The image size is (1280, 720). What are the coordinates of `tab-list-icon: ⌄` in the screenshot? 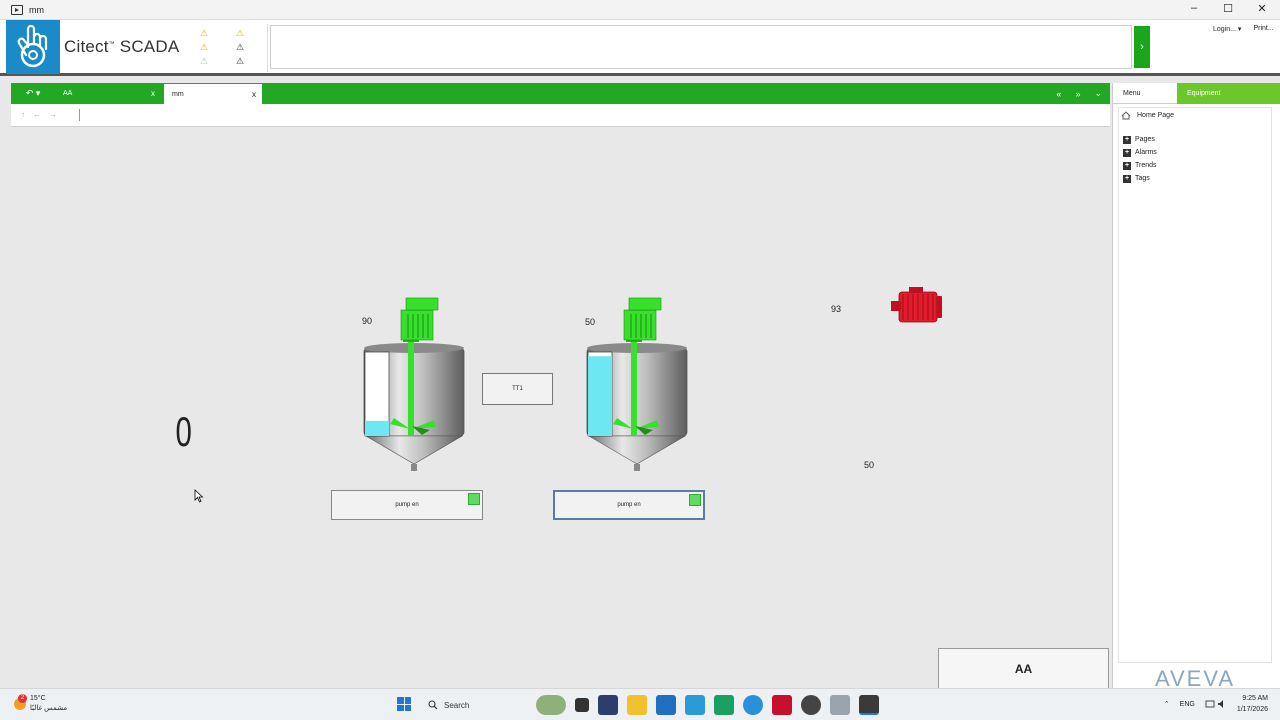 It's located at (1098, 93).